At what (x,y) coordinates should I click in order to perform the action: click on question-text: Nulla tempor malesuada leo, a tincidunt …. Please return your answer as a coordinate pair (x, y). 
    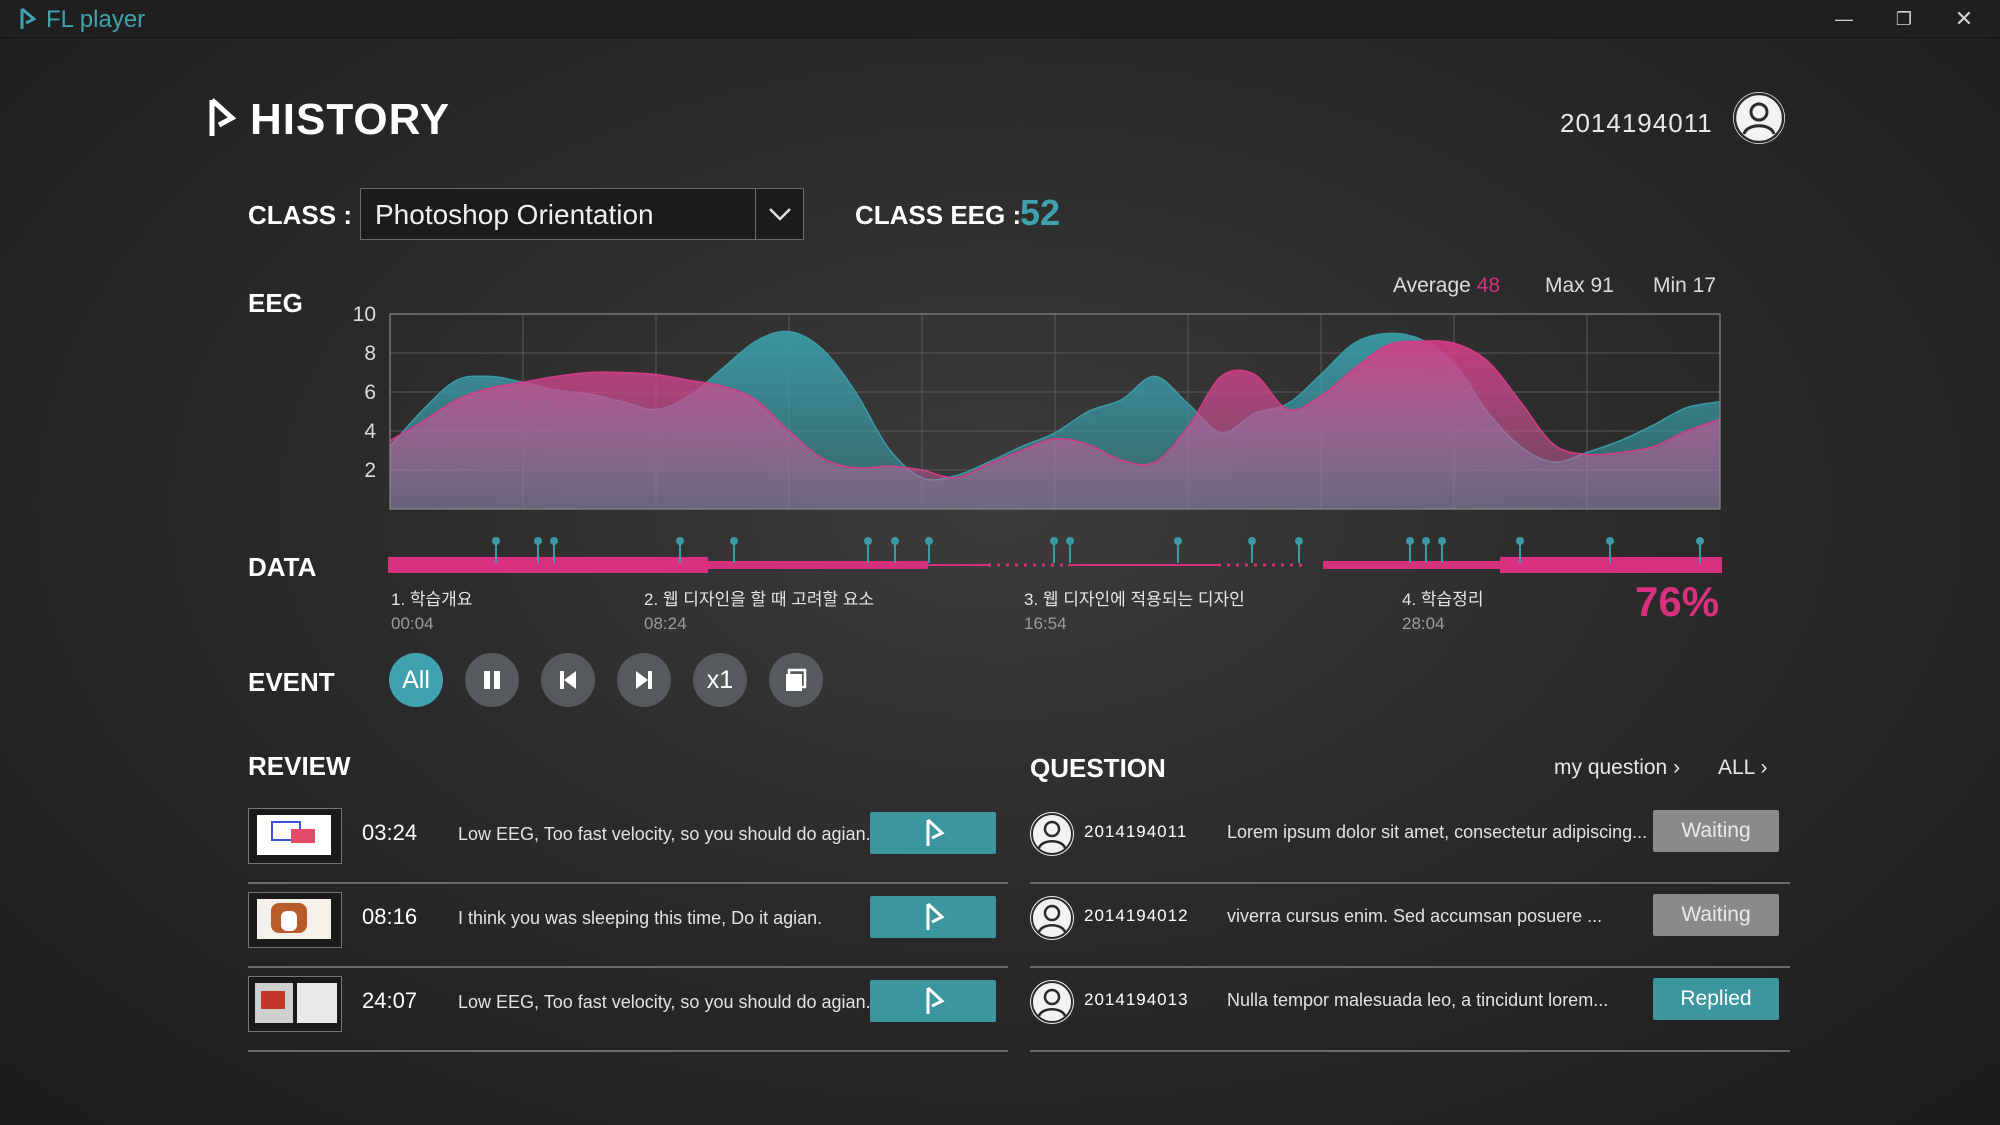
    Looking at the image, I should click on (1418, 1000).